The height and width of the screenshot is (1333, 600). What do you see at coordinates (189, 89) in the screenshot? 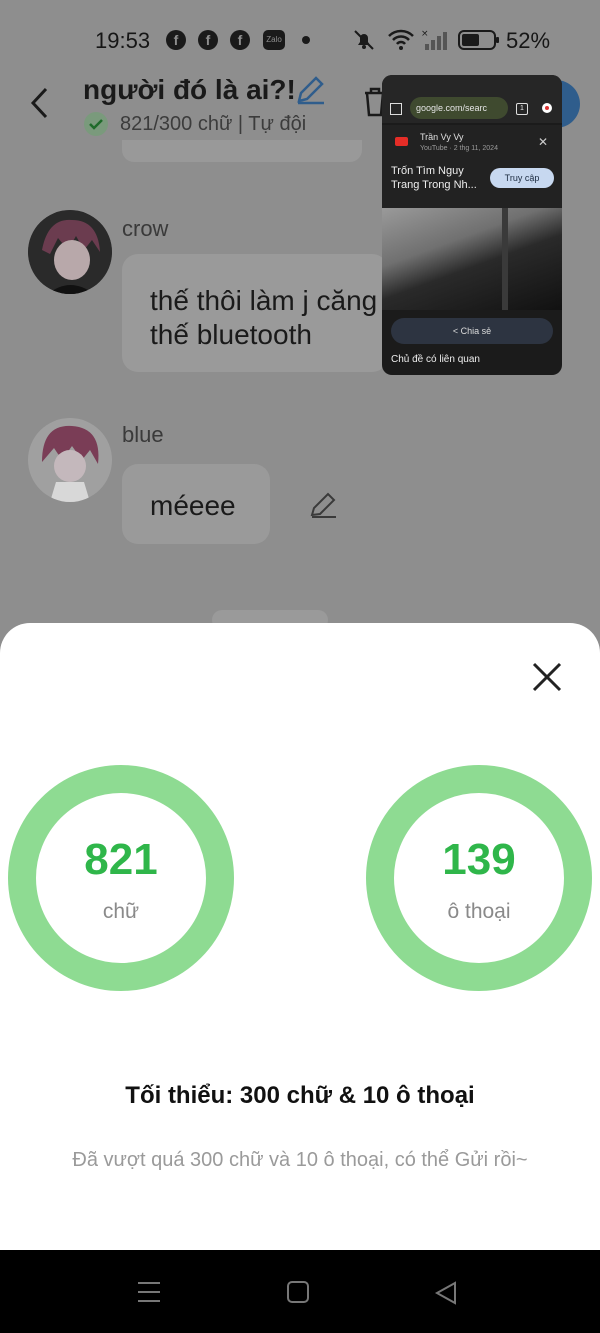
I see `chat-title: người đó là ai?!` at bounding box center [189, 89].